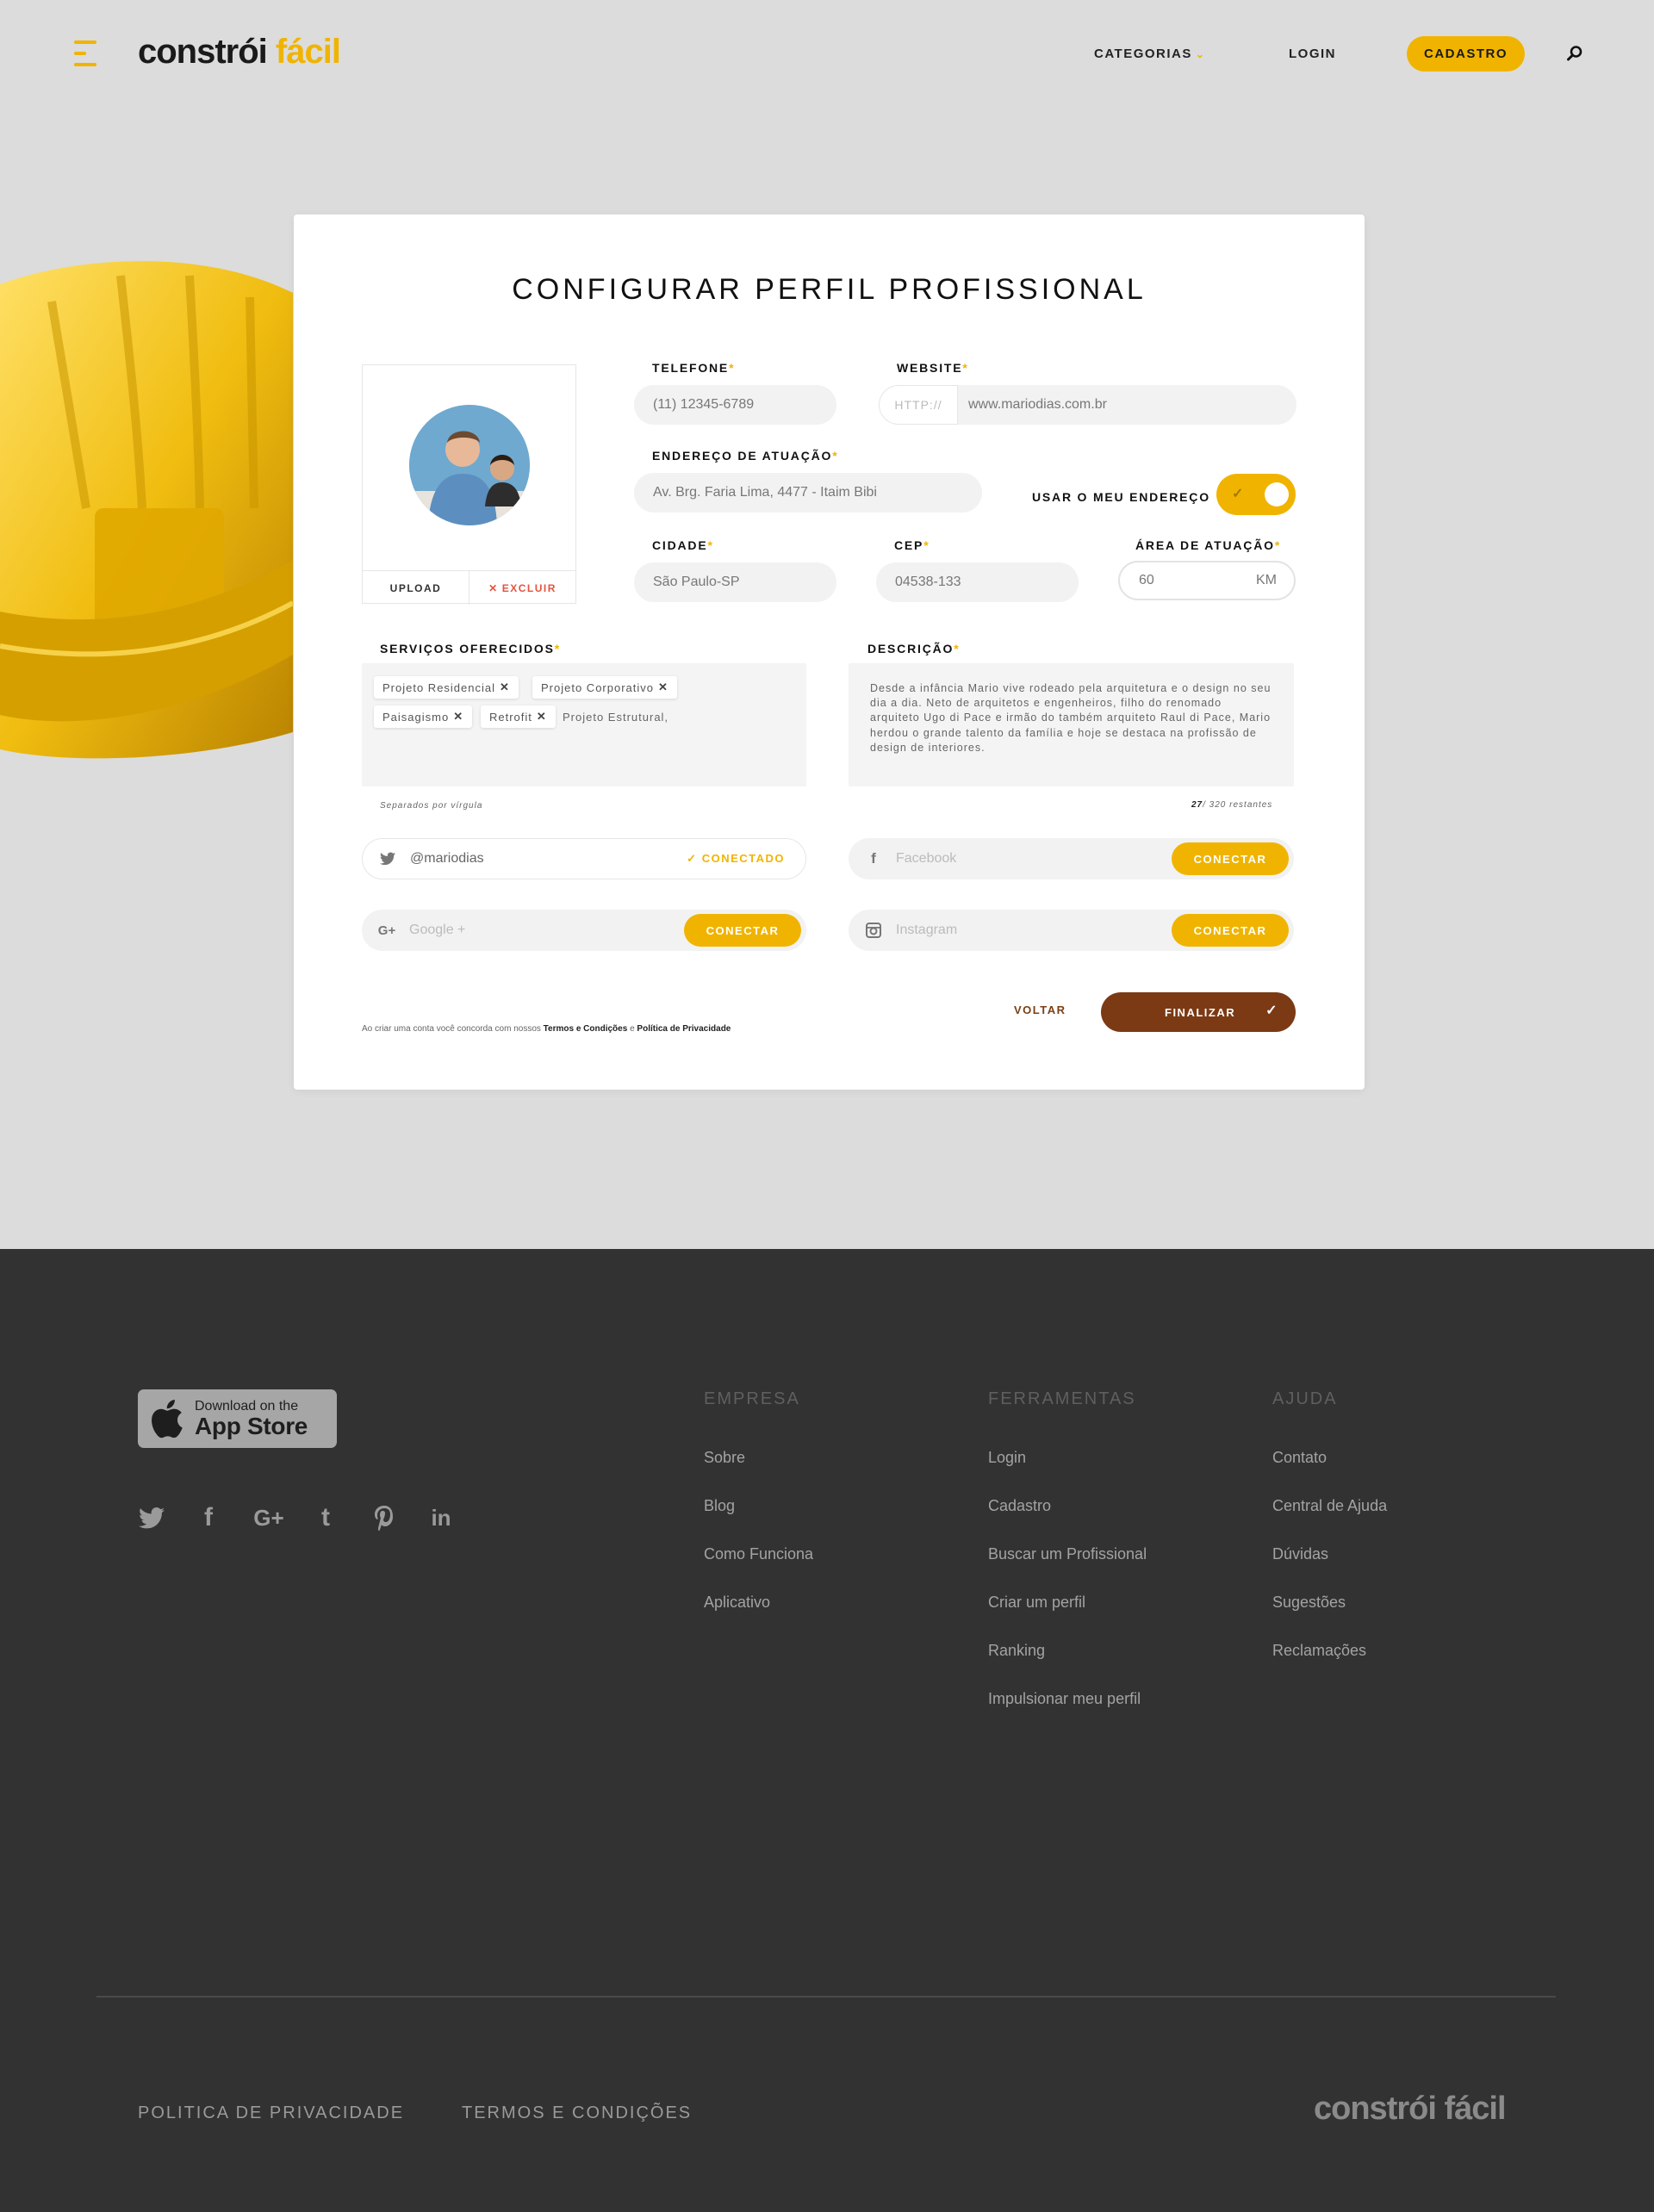  What do you see at coordinates (919, 405) in the screenshot?
I see `website-prefix: HTTP://` at bounding box center [919, 405].